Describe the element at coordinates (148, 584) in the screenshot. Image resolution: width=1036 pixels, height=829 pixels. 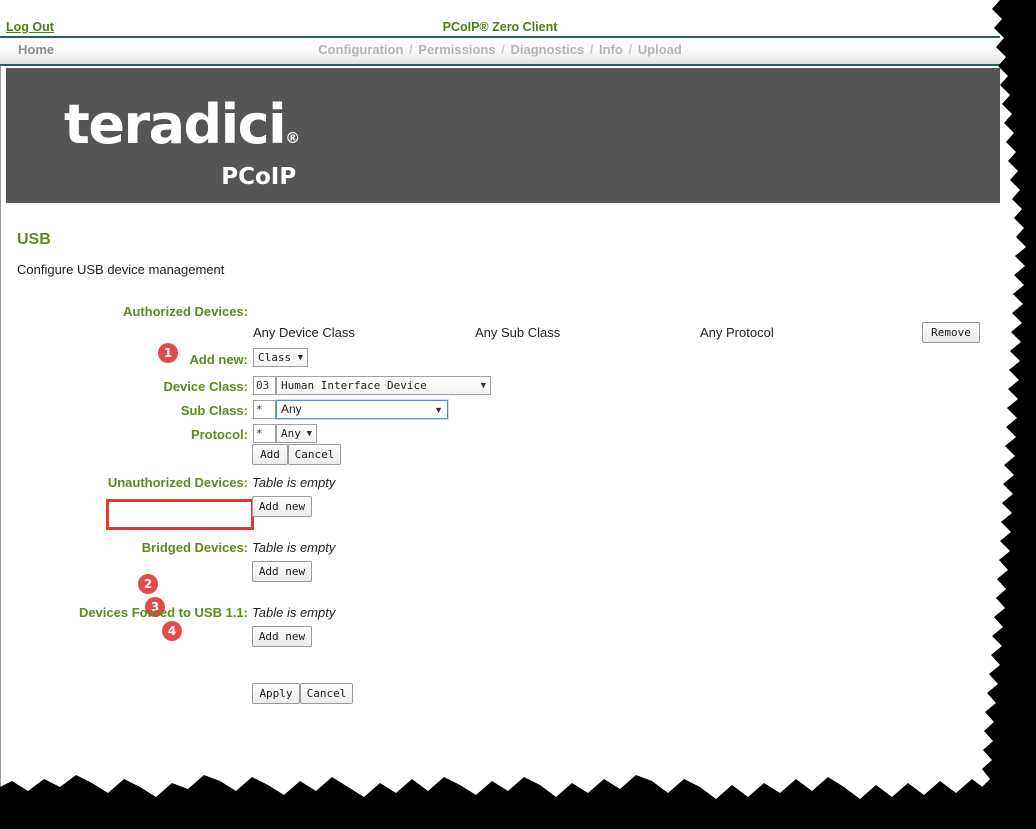
I see `callout-badge-2: 2` at that location.